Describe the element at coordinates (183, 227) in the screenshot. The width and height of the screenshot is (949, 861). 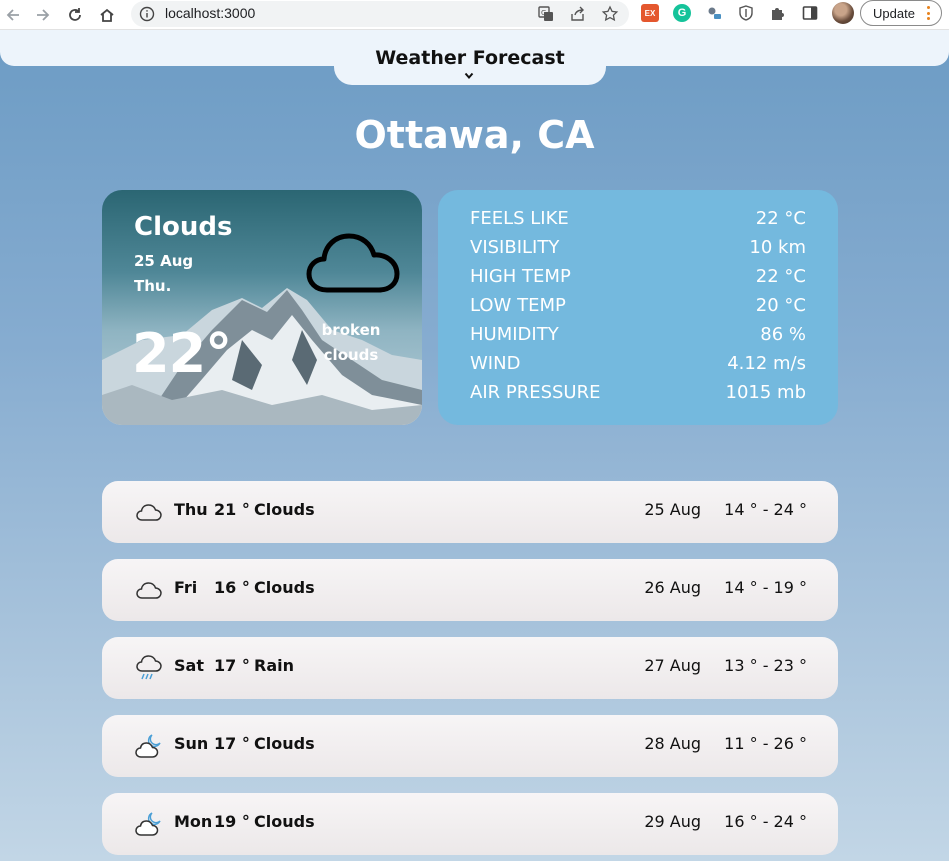
I see `current-condition: Clouds` at that location.